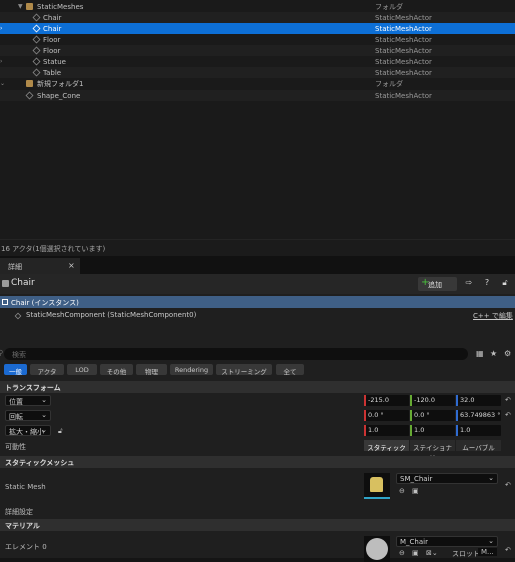 The height and width of the screenshot is (562, 515). I want to click on scale-y-field: 1.0, so click(432, 430).